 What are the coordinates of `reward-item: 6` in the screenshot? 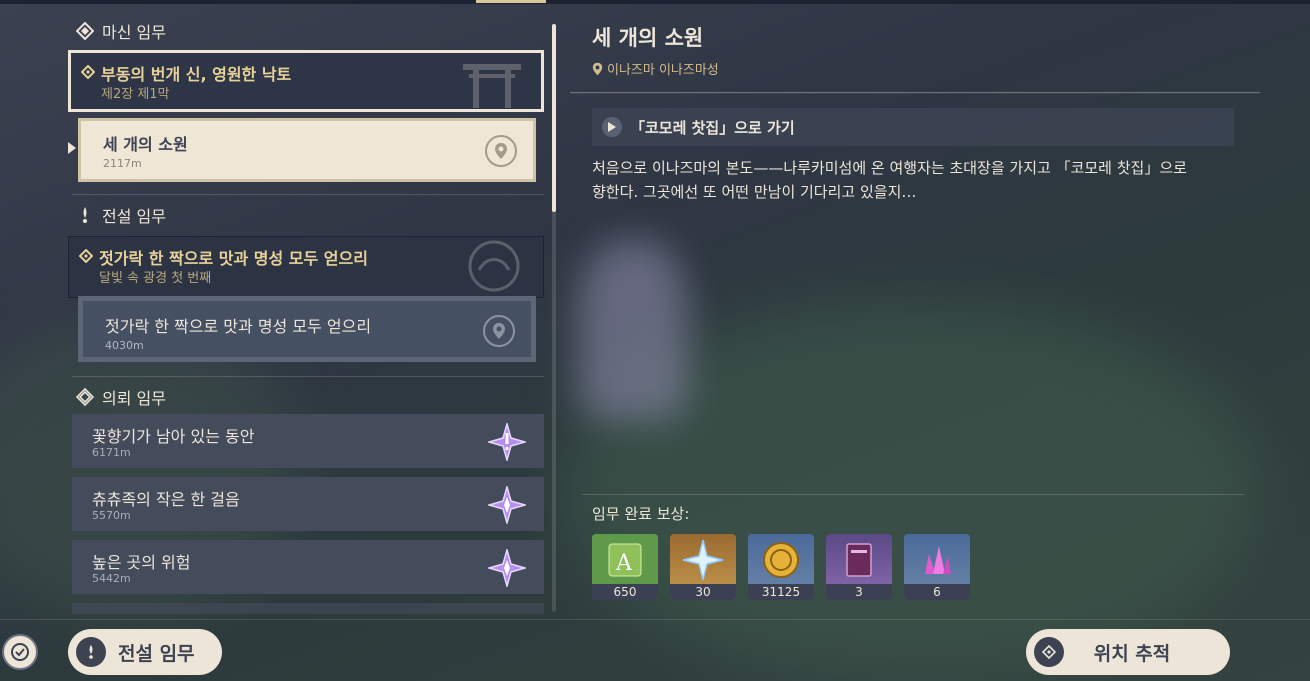 It's located at (937, 567).